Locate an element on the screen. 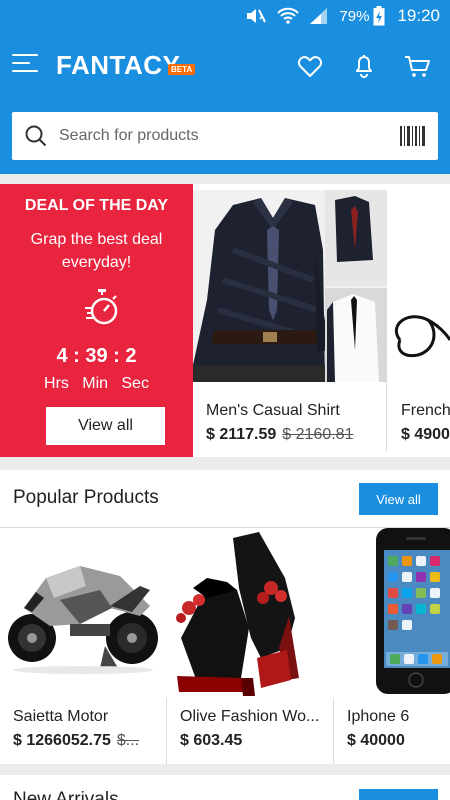  product-name: French is located at coordinates (425, 410).